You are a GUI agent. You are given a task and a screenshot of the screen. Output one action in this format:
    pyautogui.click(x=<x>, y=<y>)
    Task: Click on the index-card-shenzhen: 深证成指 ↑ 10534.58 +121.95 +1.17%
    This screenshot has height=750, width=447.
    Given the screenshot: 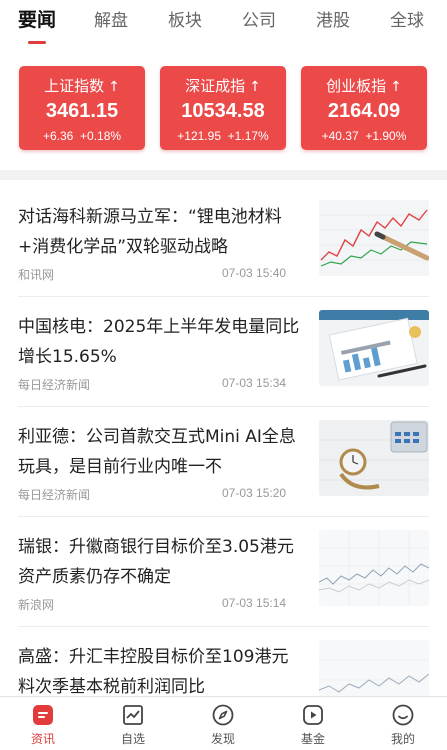 What is the action you would take?
    pyautogui.click(x=223, y=108)
    